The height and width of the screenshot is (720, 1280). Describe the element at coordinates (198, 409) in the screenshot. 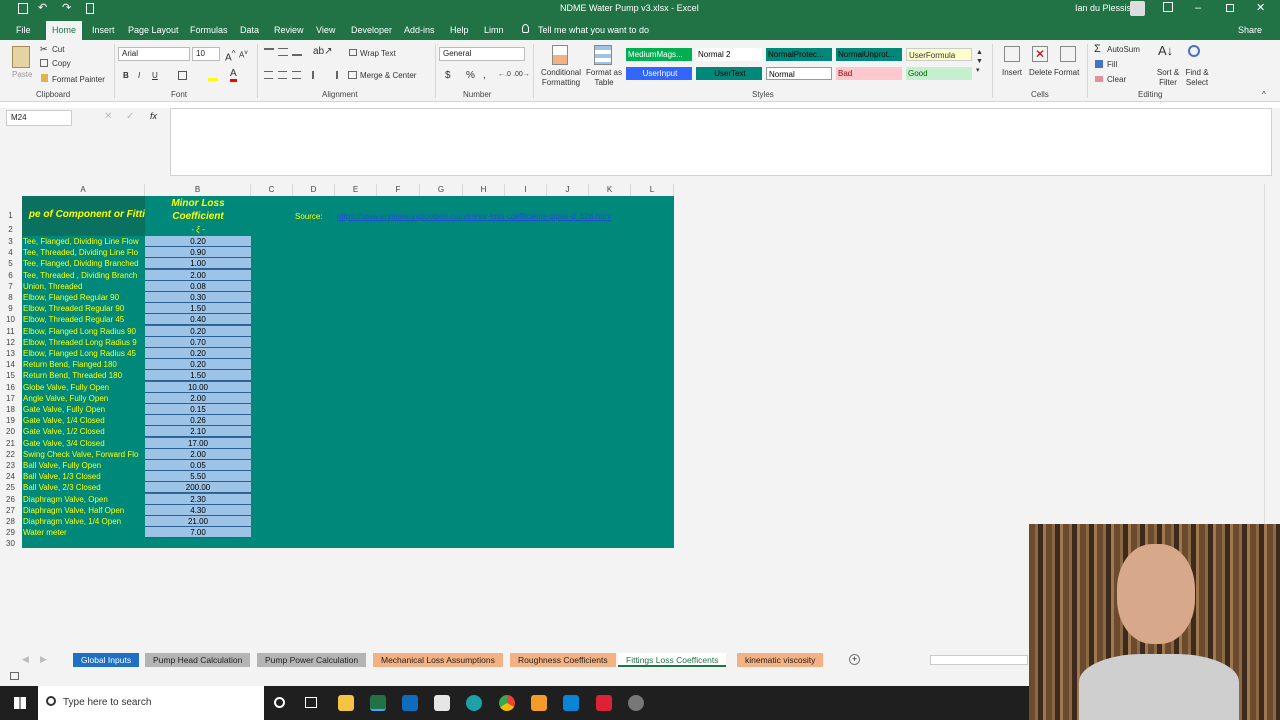

I see `loss-coefficient-cell: 0.15` at that location.